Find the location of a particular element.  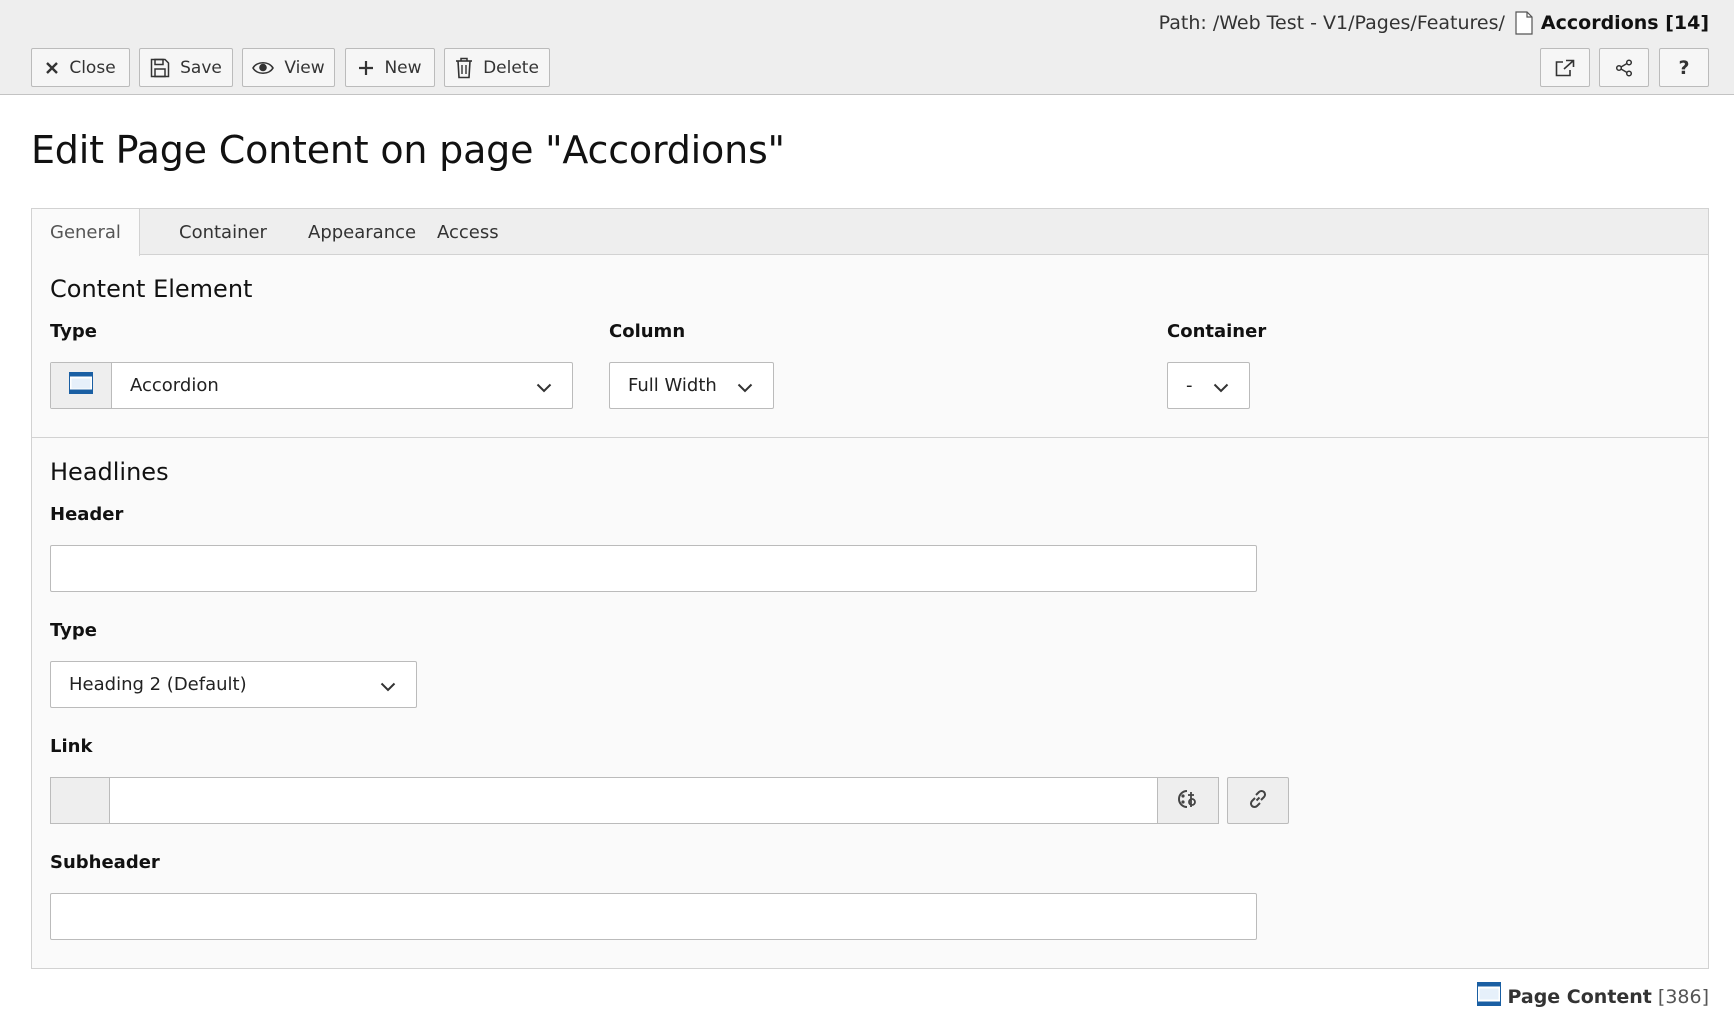

eye-icon is located at coordinates (263, 68).